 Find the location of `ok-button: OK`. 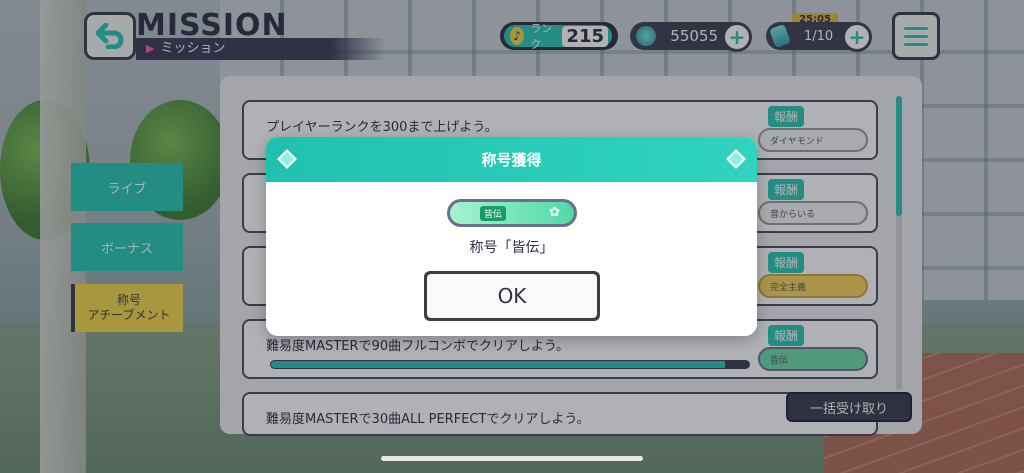

ok-button: OK is located at coordinates (512, 296).